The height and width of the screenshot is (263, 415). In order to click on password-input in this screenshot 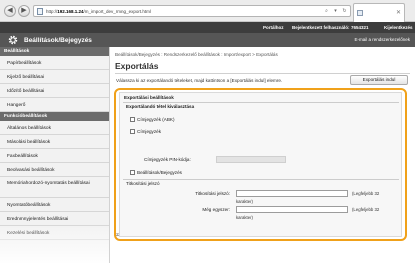, I will do `click(292, 193)`.